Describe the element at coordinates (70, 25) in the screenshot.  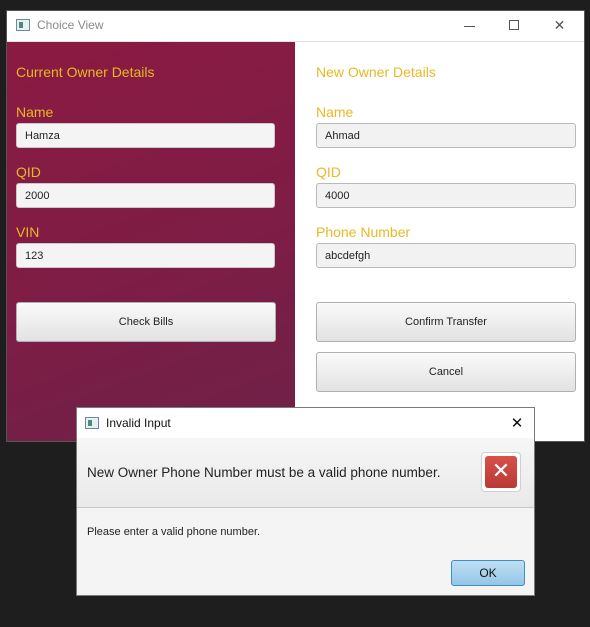
I see `window-title: Choice View` at that location.